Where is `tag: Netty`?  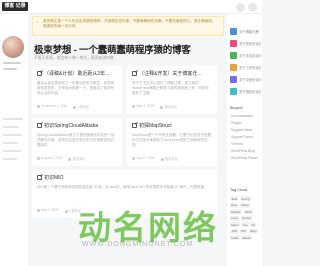 tag: Netty is located at coordinates (253, 231).